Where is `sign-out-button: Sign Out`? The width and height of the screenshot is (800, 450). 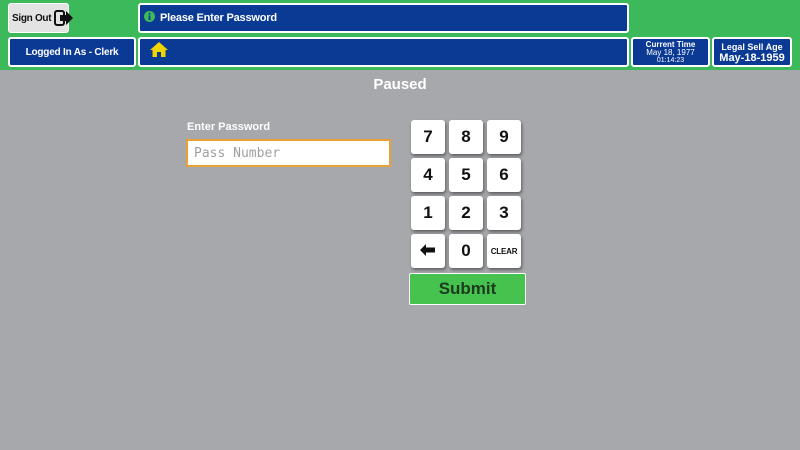 sign-out-button: Sign Out is located at coordinates (41, 18).